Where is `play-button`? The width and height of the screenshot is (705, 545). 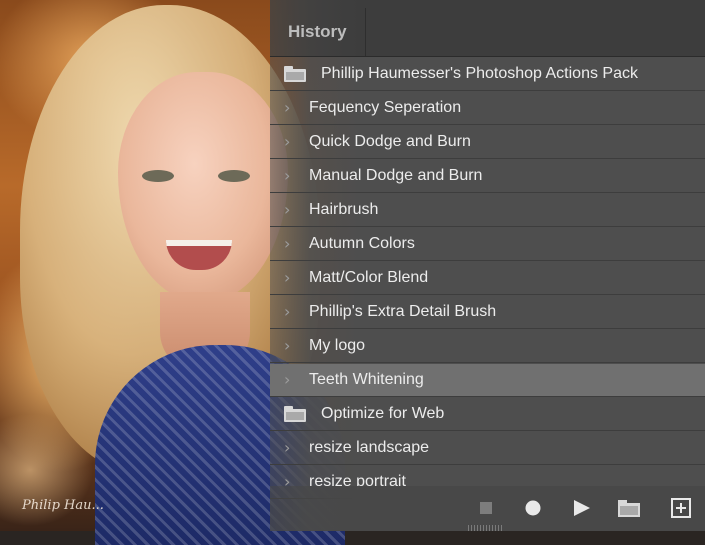
play-button is located at coordinates (581, 508).